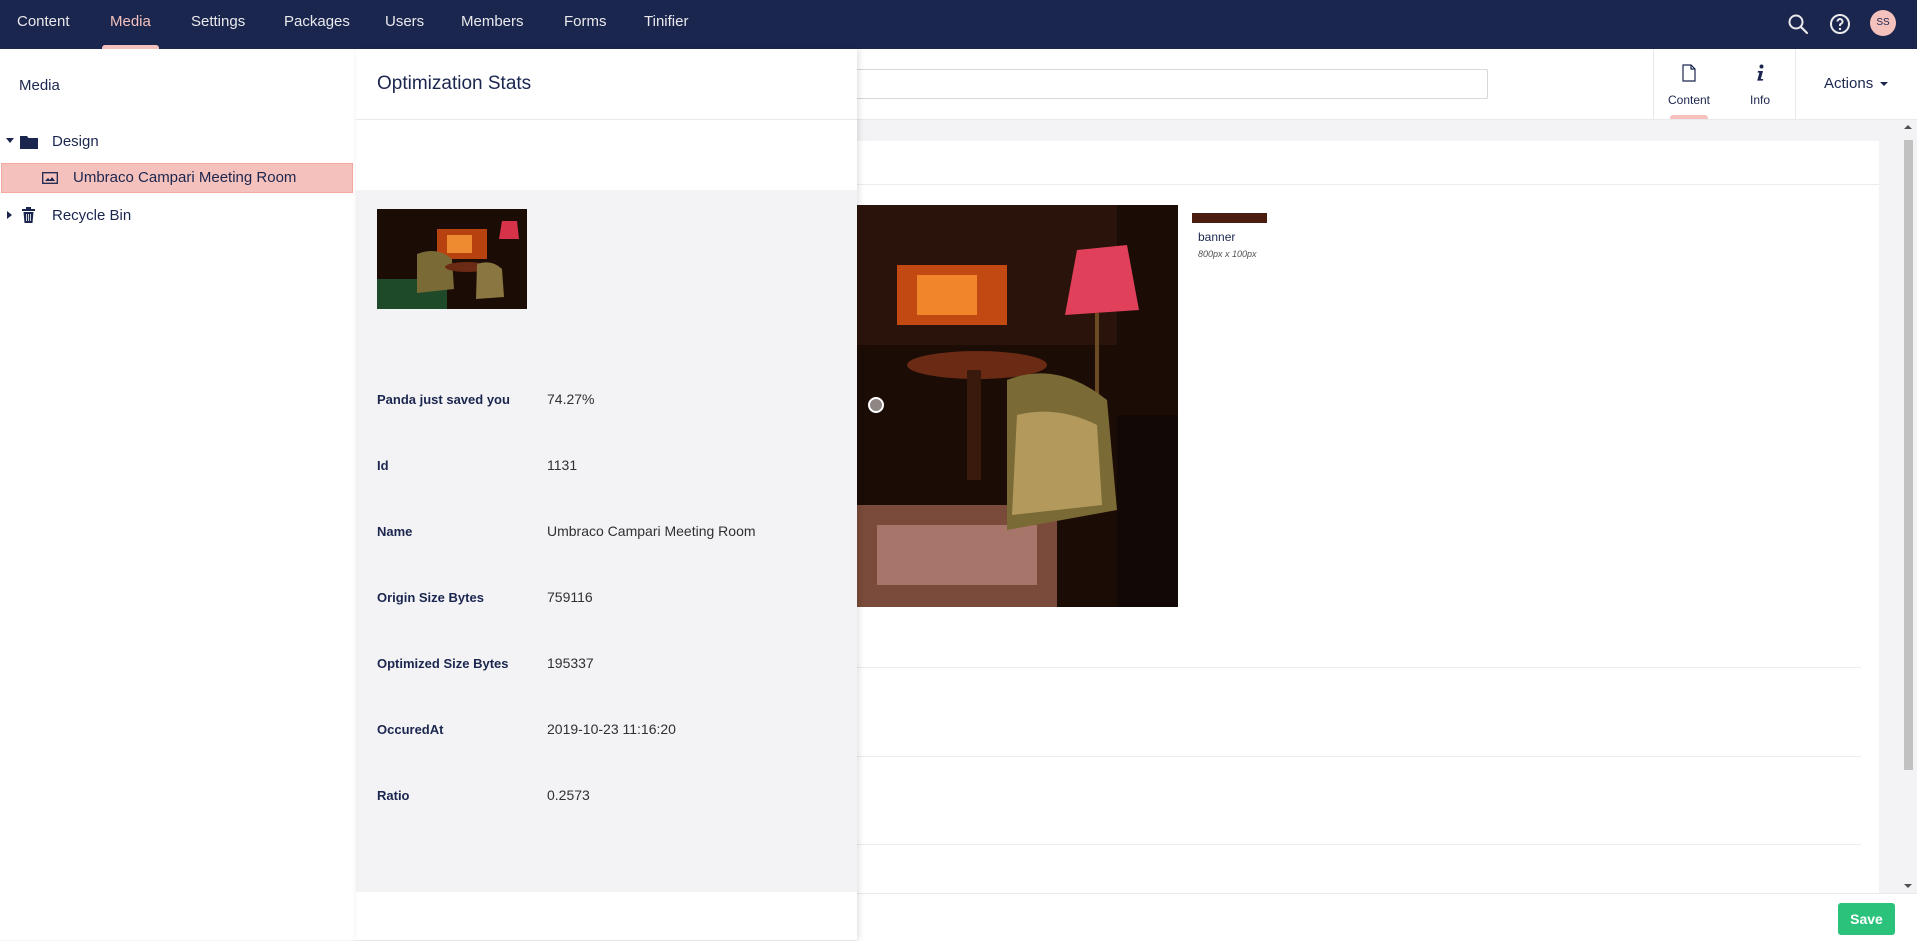  I want to click on stat-label-id: Id, so click(383, 465).